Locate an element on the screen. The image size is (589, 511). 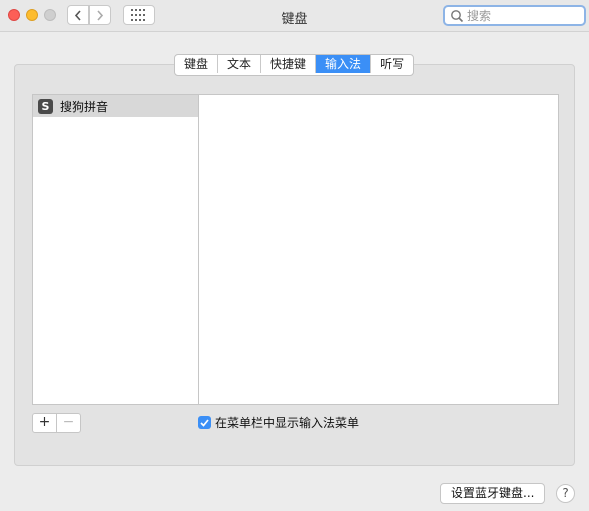
tab-input-sources: 输入法 is located at coordinates (344, 64).